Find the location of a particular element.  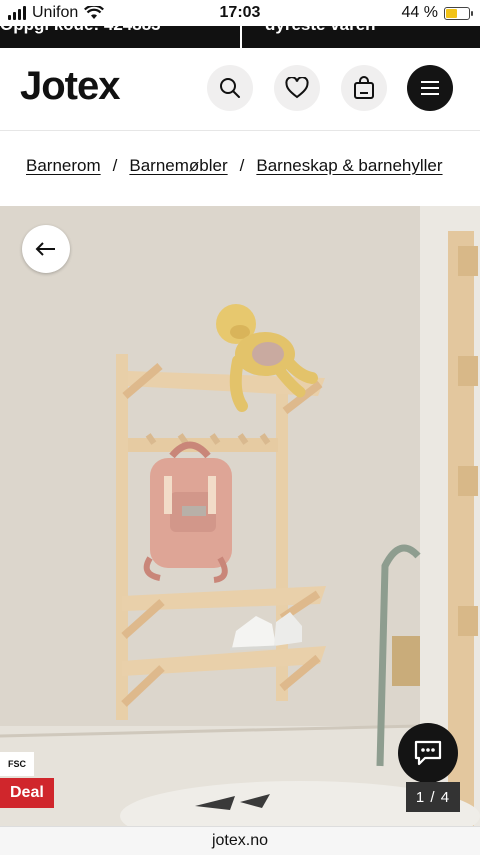

promo-divider is located at coordinates (241, 37).